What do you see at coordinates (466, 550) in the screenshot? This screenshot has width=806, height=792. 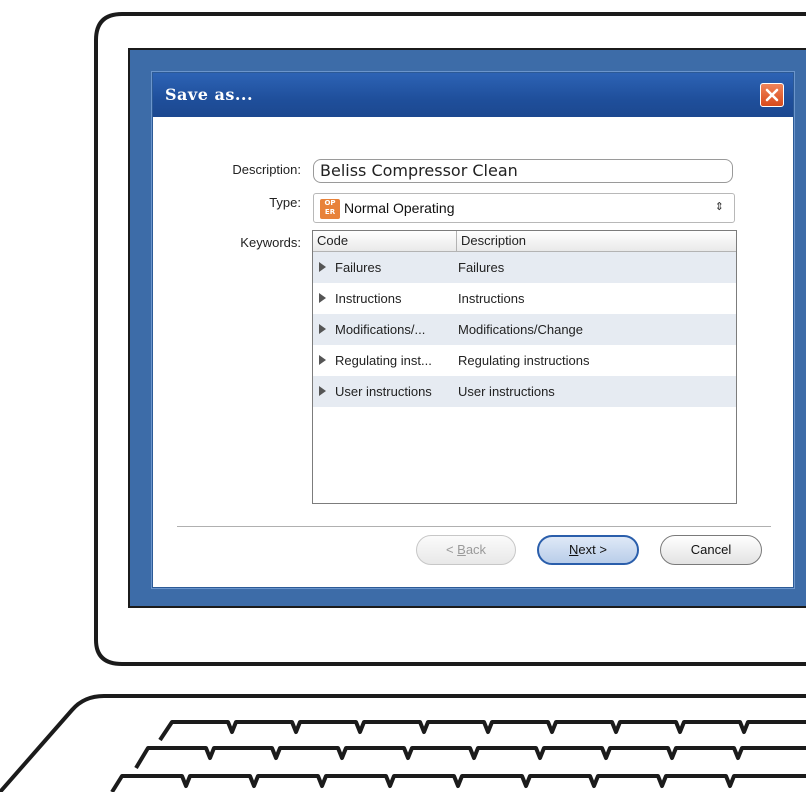 I see `back-button: < Back` at bounding box center [466, 550].